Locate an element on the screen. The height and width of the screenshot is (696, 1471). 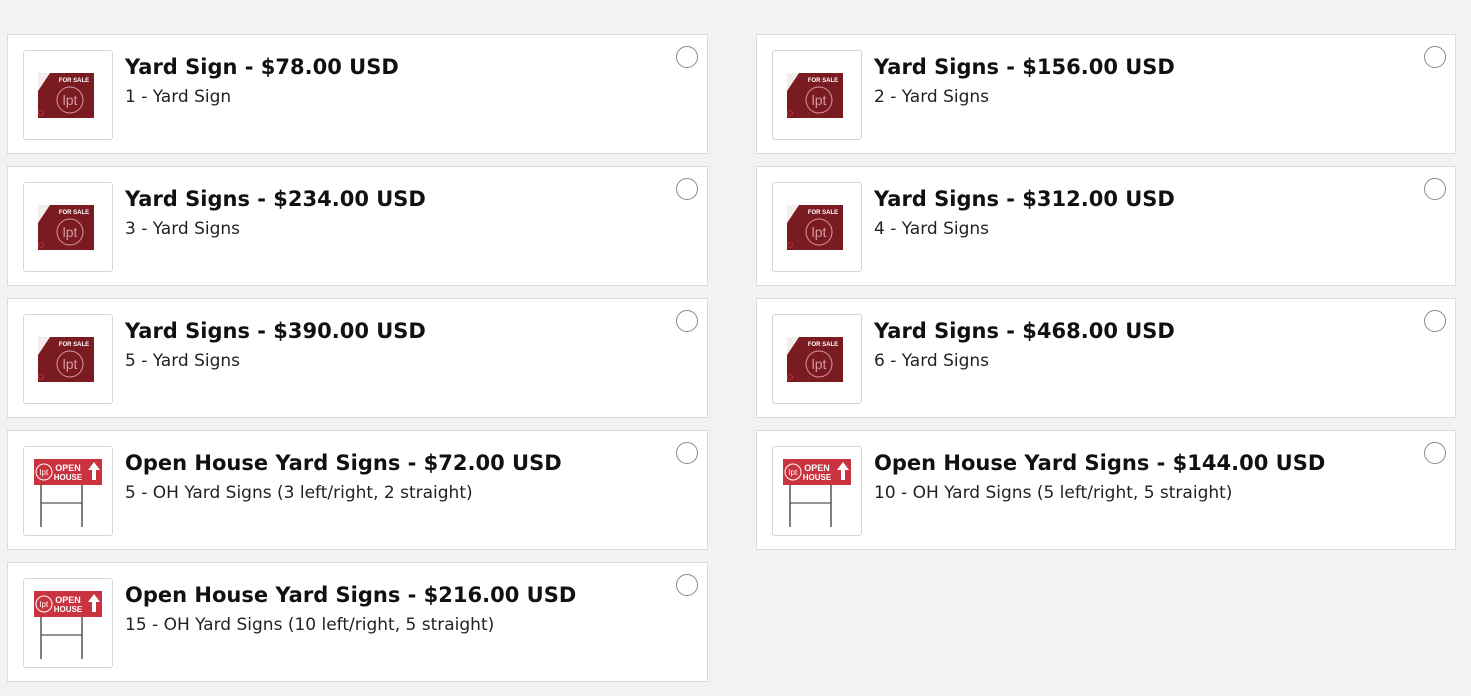
option-subtitle: 4 - Yard Signs is located at coordinates (932, 229).